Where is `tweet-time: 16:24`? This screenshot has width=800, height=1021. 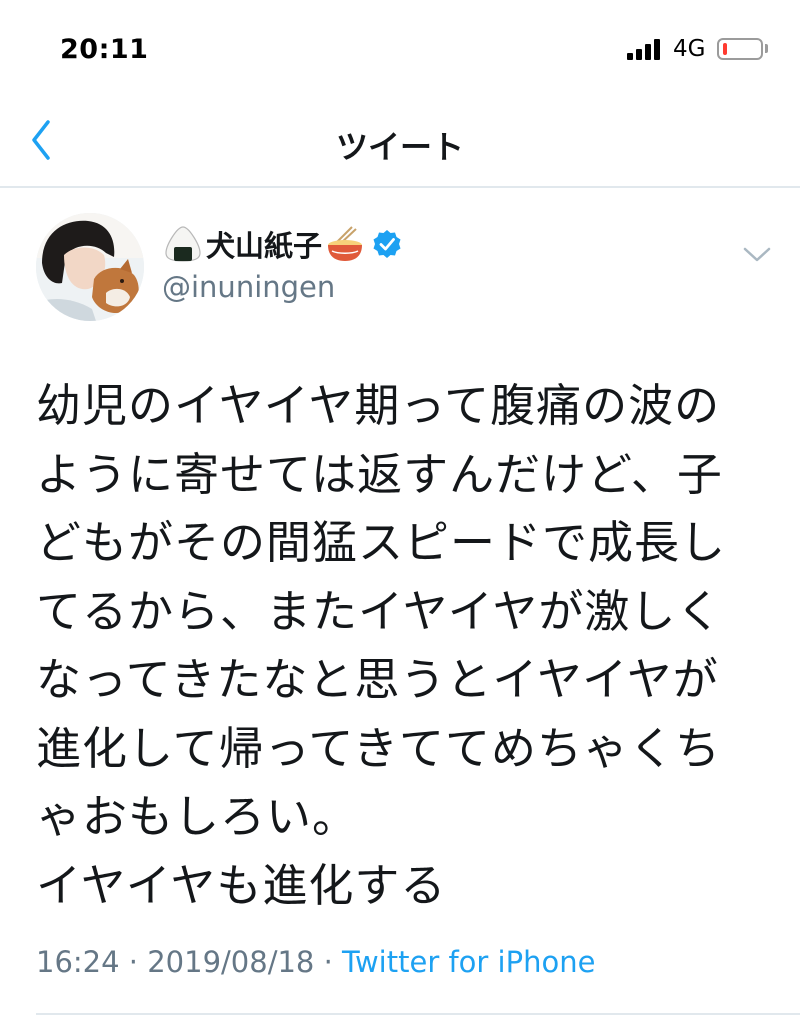 tweet-time: 16:24 is located at coordinates (78, 962).